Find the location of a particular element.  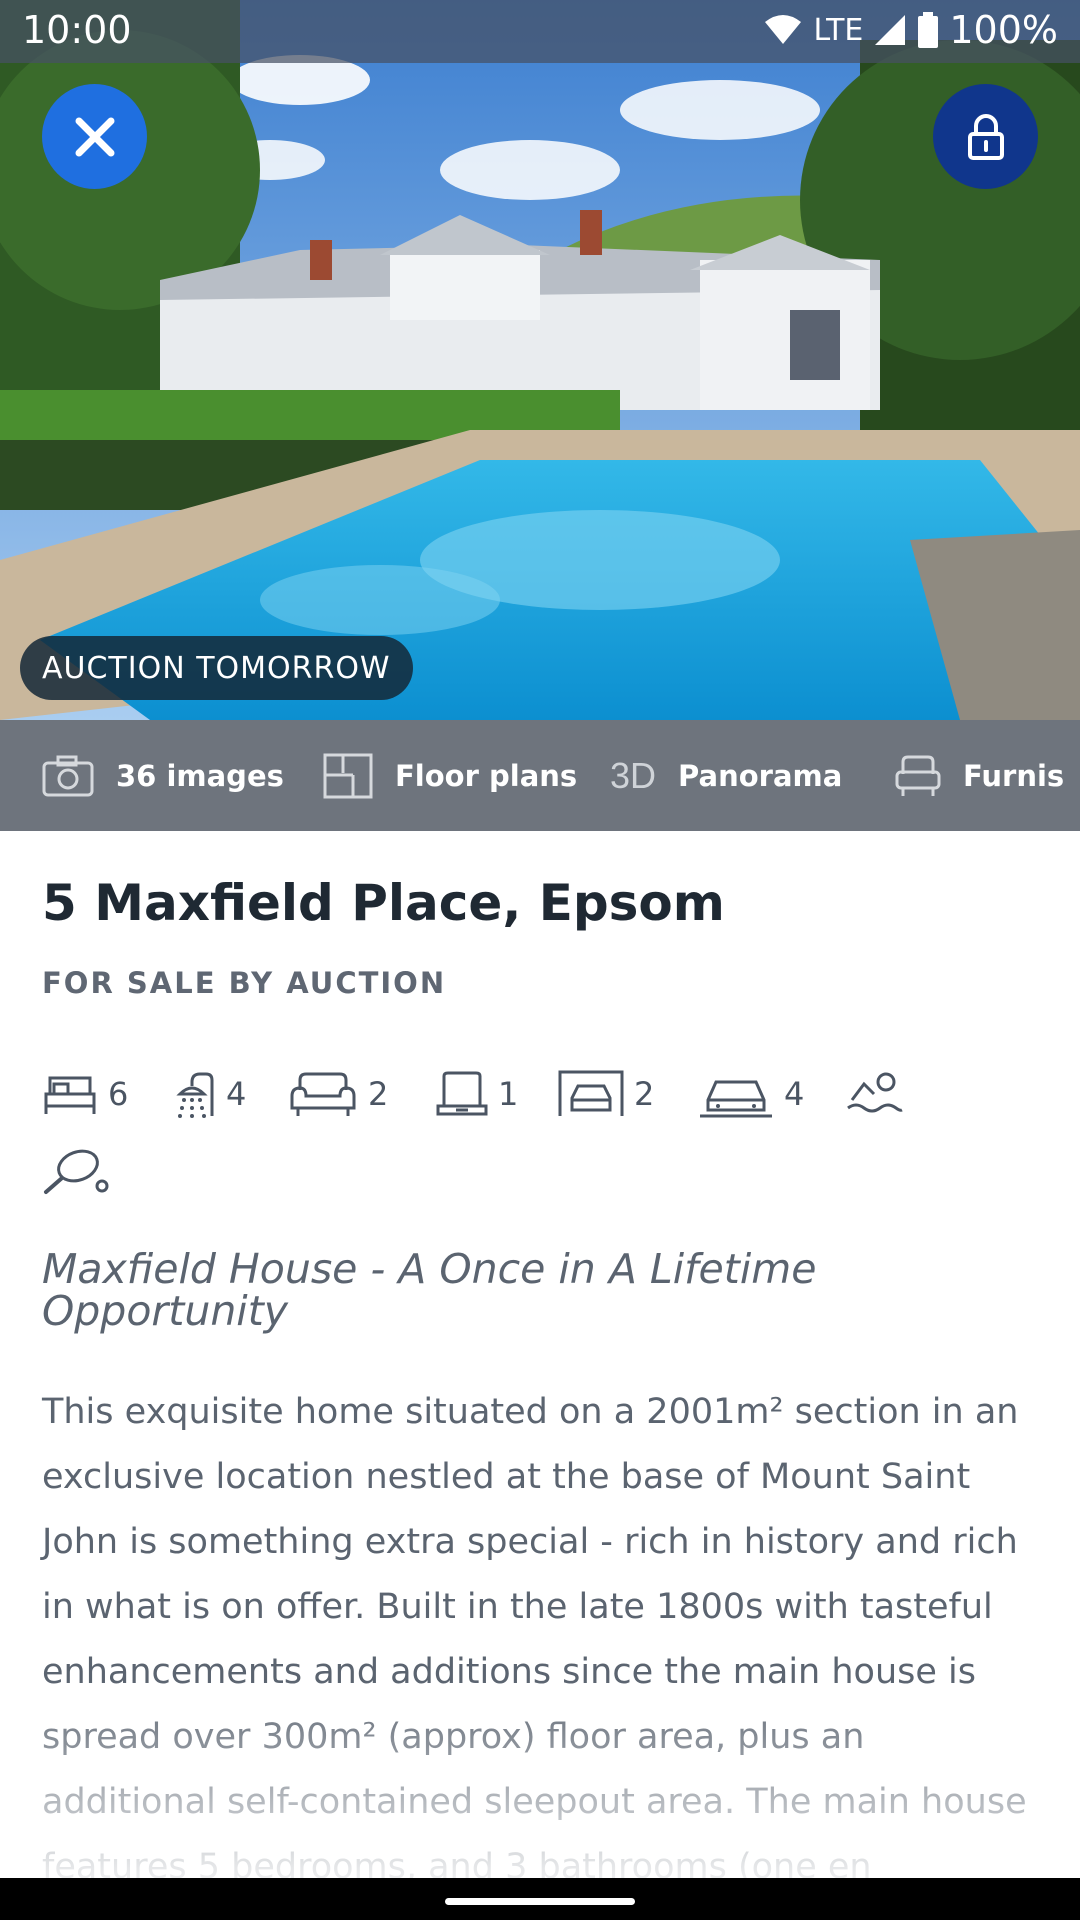

media-bar: 36 images Floor plans 3D Panorama Furnis is located at coordinates (540, 775).